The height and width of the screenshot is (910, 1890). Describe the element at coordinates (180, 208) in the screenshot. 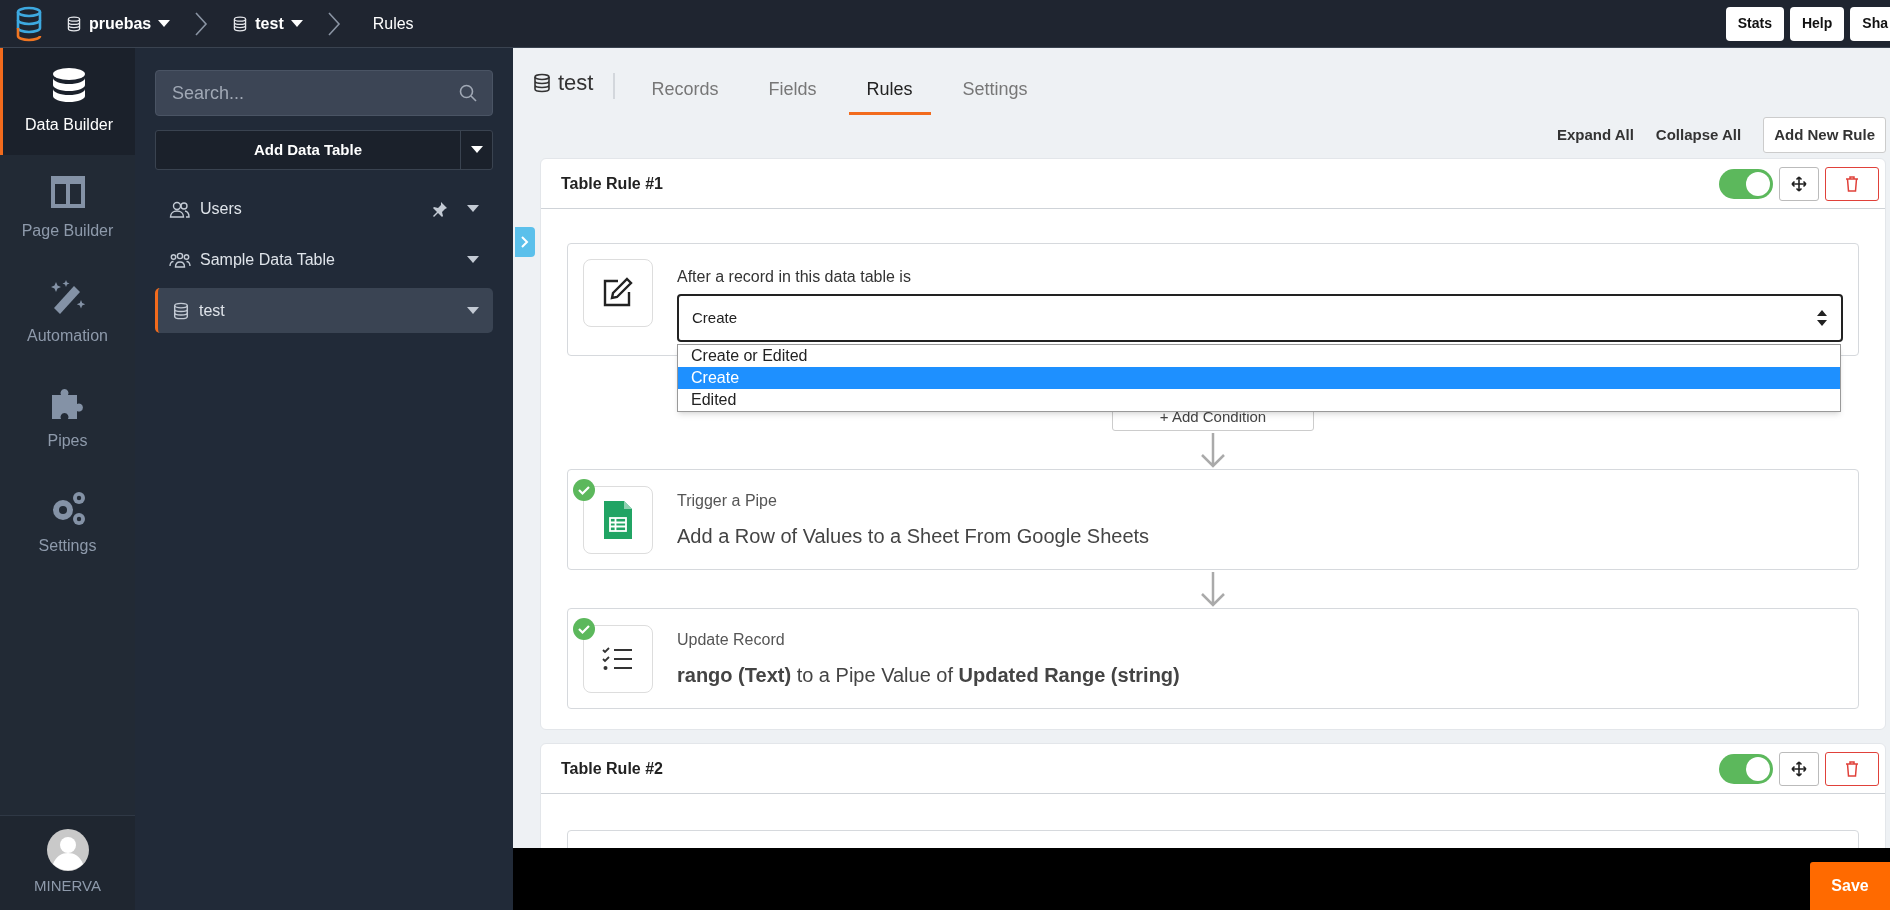

I see `users-icon` at that location.